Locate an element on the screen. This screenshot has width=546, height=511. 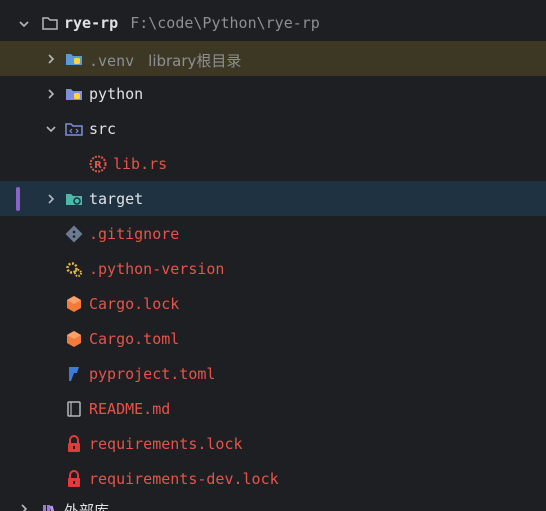
cargo-lock-label: Cargo.lock is located at coordinates (134, 304).